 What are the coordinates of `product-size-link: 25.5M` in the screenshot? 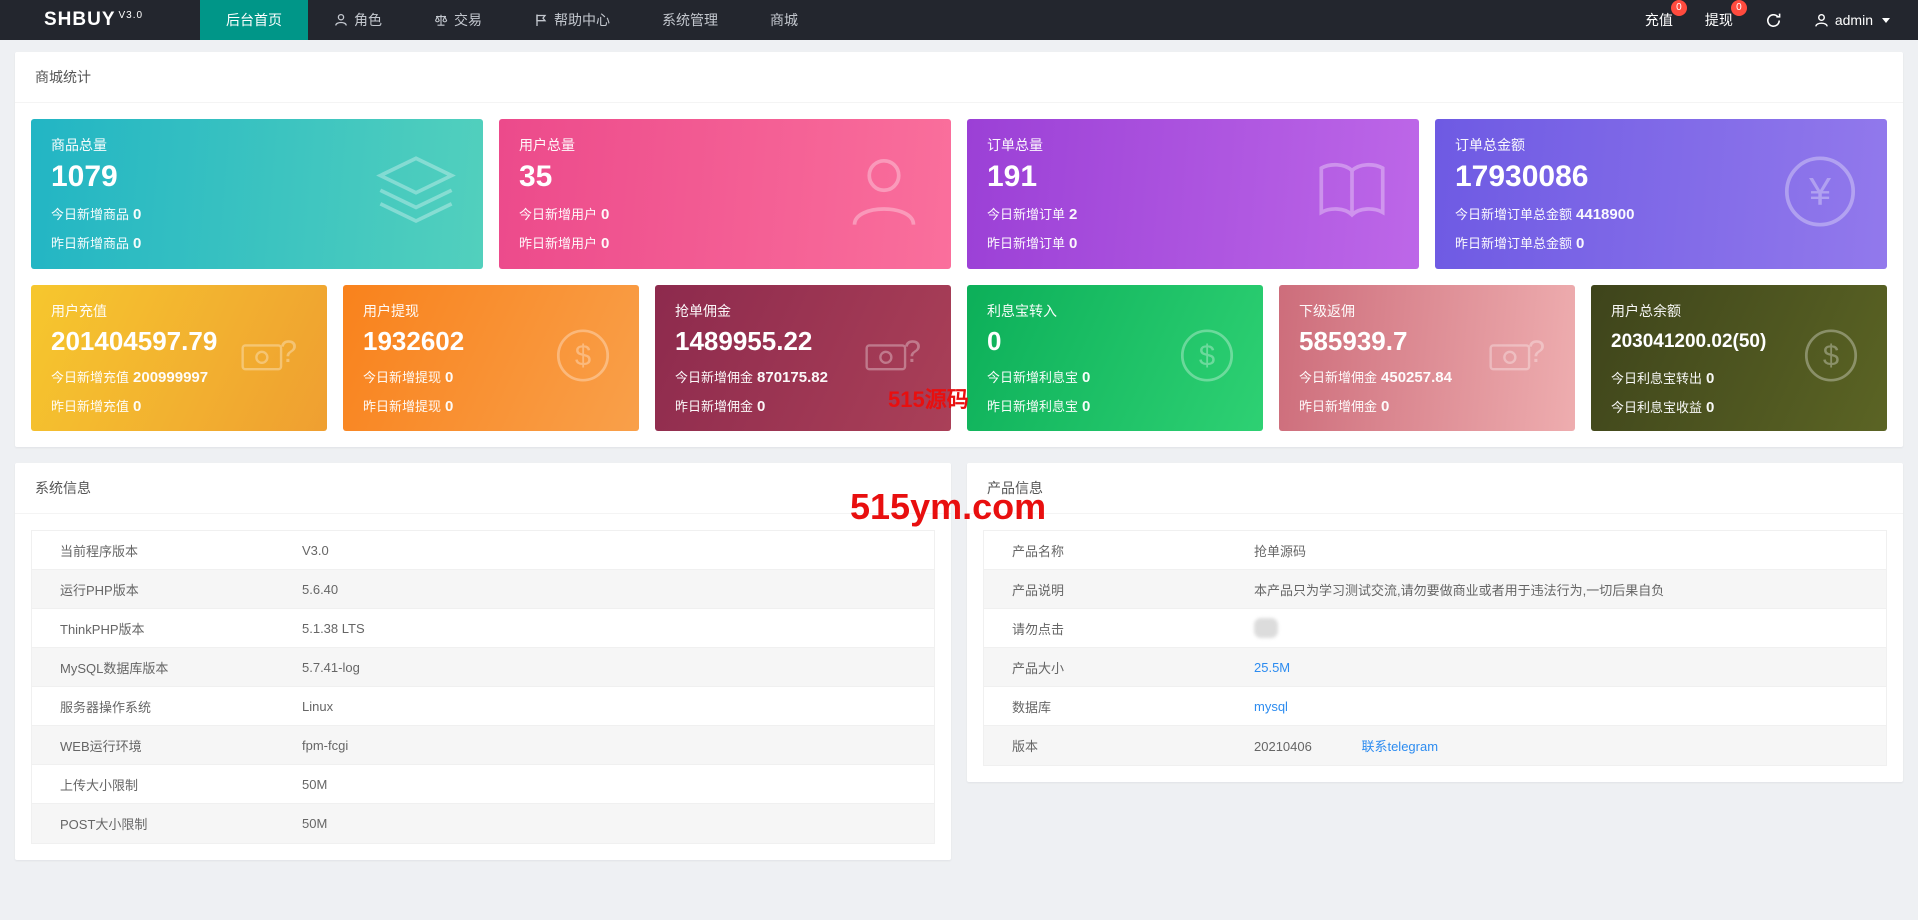 It's located at (1272, 667).